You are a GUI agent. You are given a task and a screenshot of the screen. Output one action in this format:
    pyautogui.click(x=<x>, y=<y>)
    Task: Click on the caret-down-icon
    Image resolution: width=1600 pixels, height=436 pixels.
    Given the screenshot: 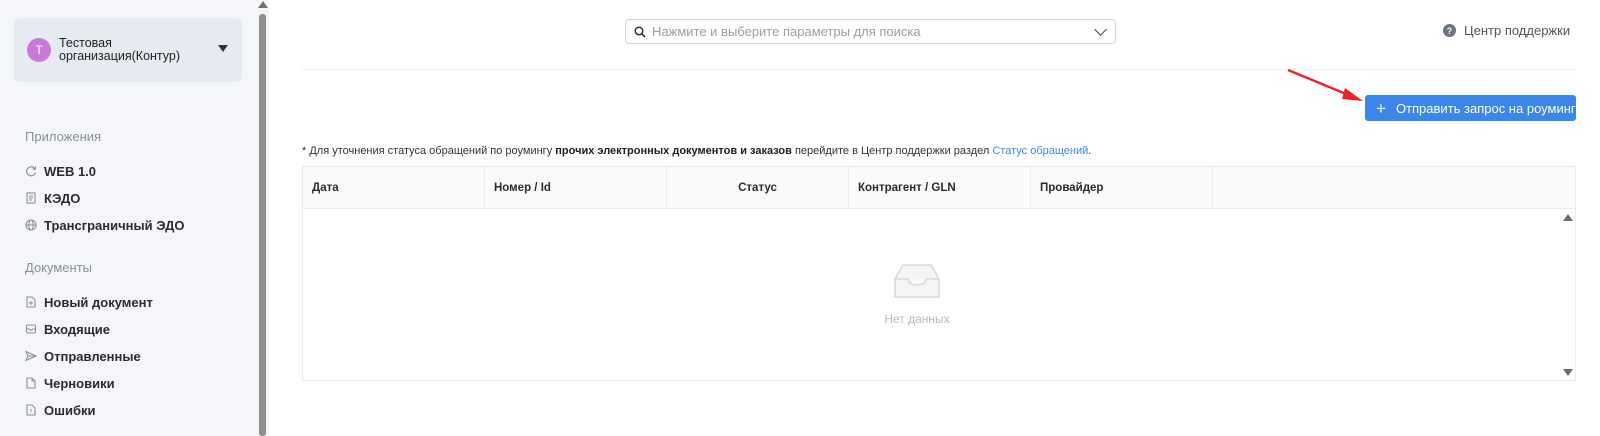 What is the action you would take?
    pyautogui.click(x=223, y=48)
    